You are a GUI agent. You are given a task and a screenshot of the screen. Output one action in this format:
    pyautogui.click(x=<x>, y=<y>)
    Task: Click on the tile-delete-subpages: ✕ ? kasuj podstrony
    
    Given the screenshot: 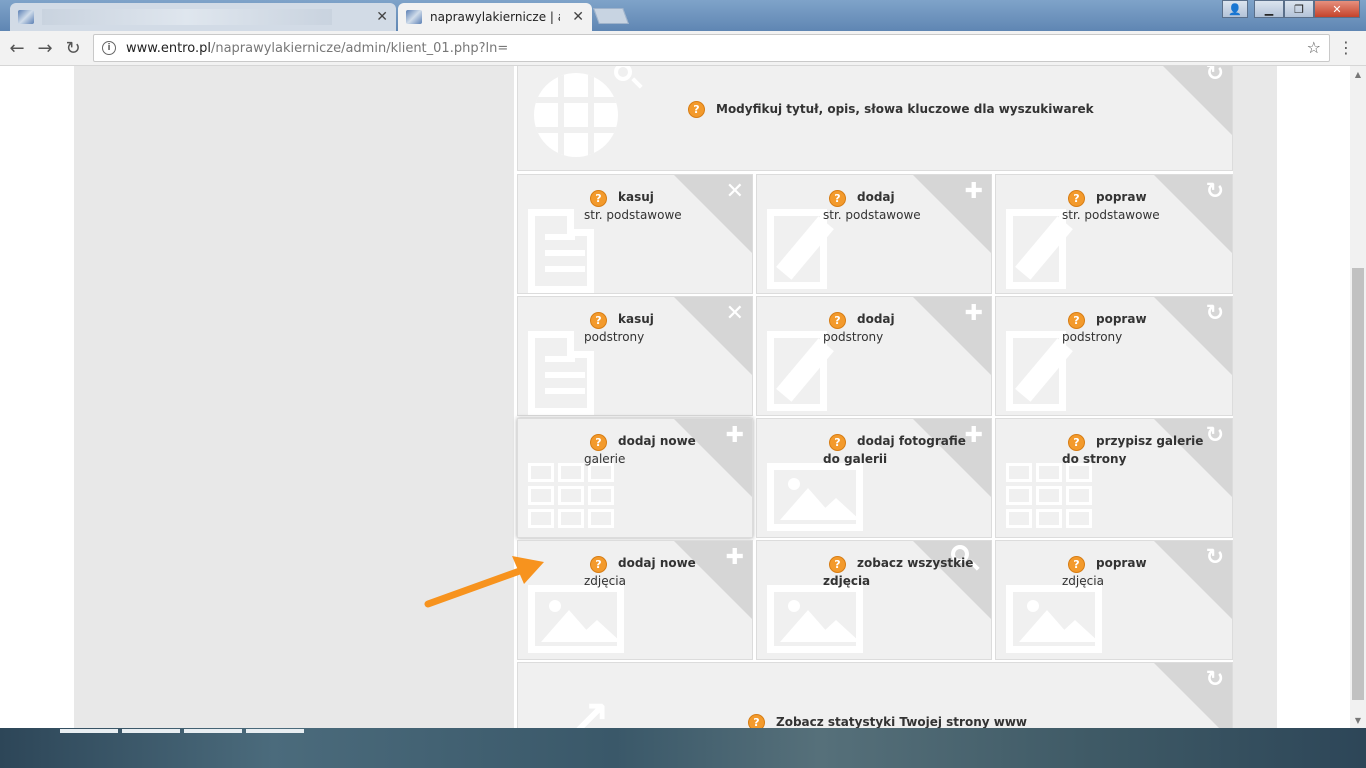 What is the action you would take?
    pyautogui.click(x=635, y=356)
    